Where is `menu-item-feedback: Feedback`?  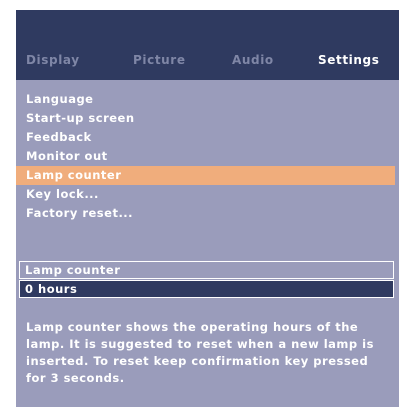
menu-item-feedback: Feedback is located at coordinates (207, 137).